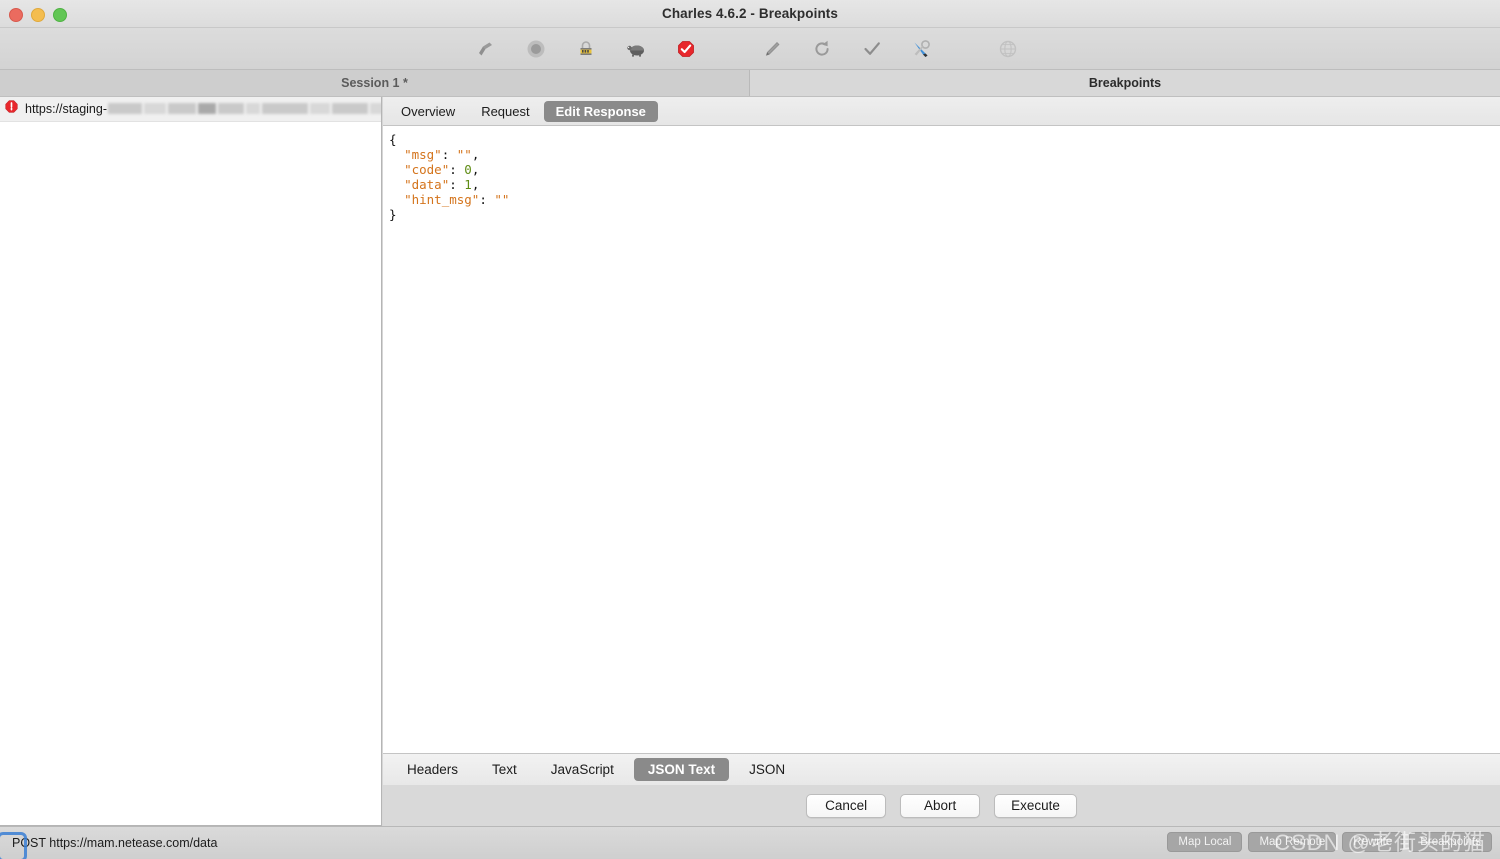 This screenshot has width=1500, height=859. What do you see at coordinates (822, 49) in the screenshot?
I see `repeat-icon` at bounding box center [822, 49].